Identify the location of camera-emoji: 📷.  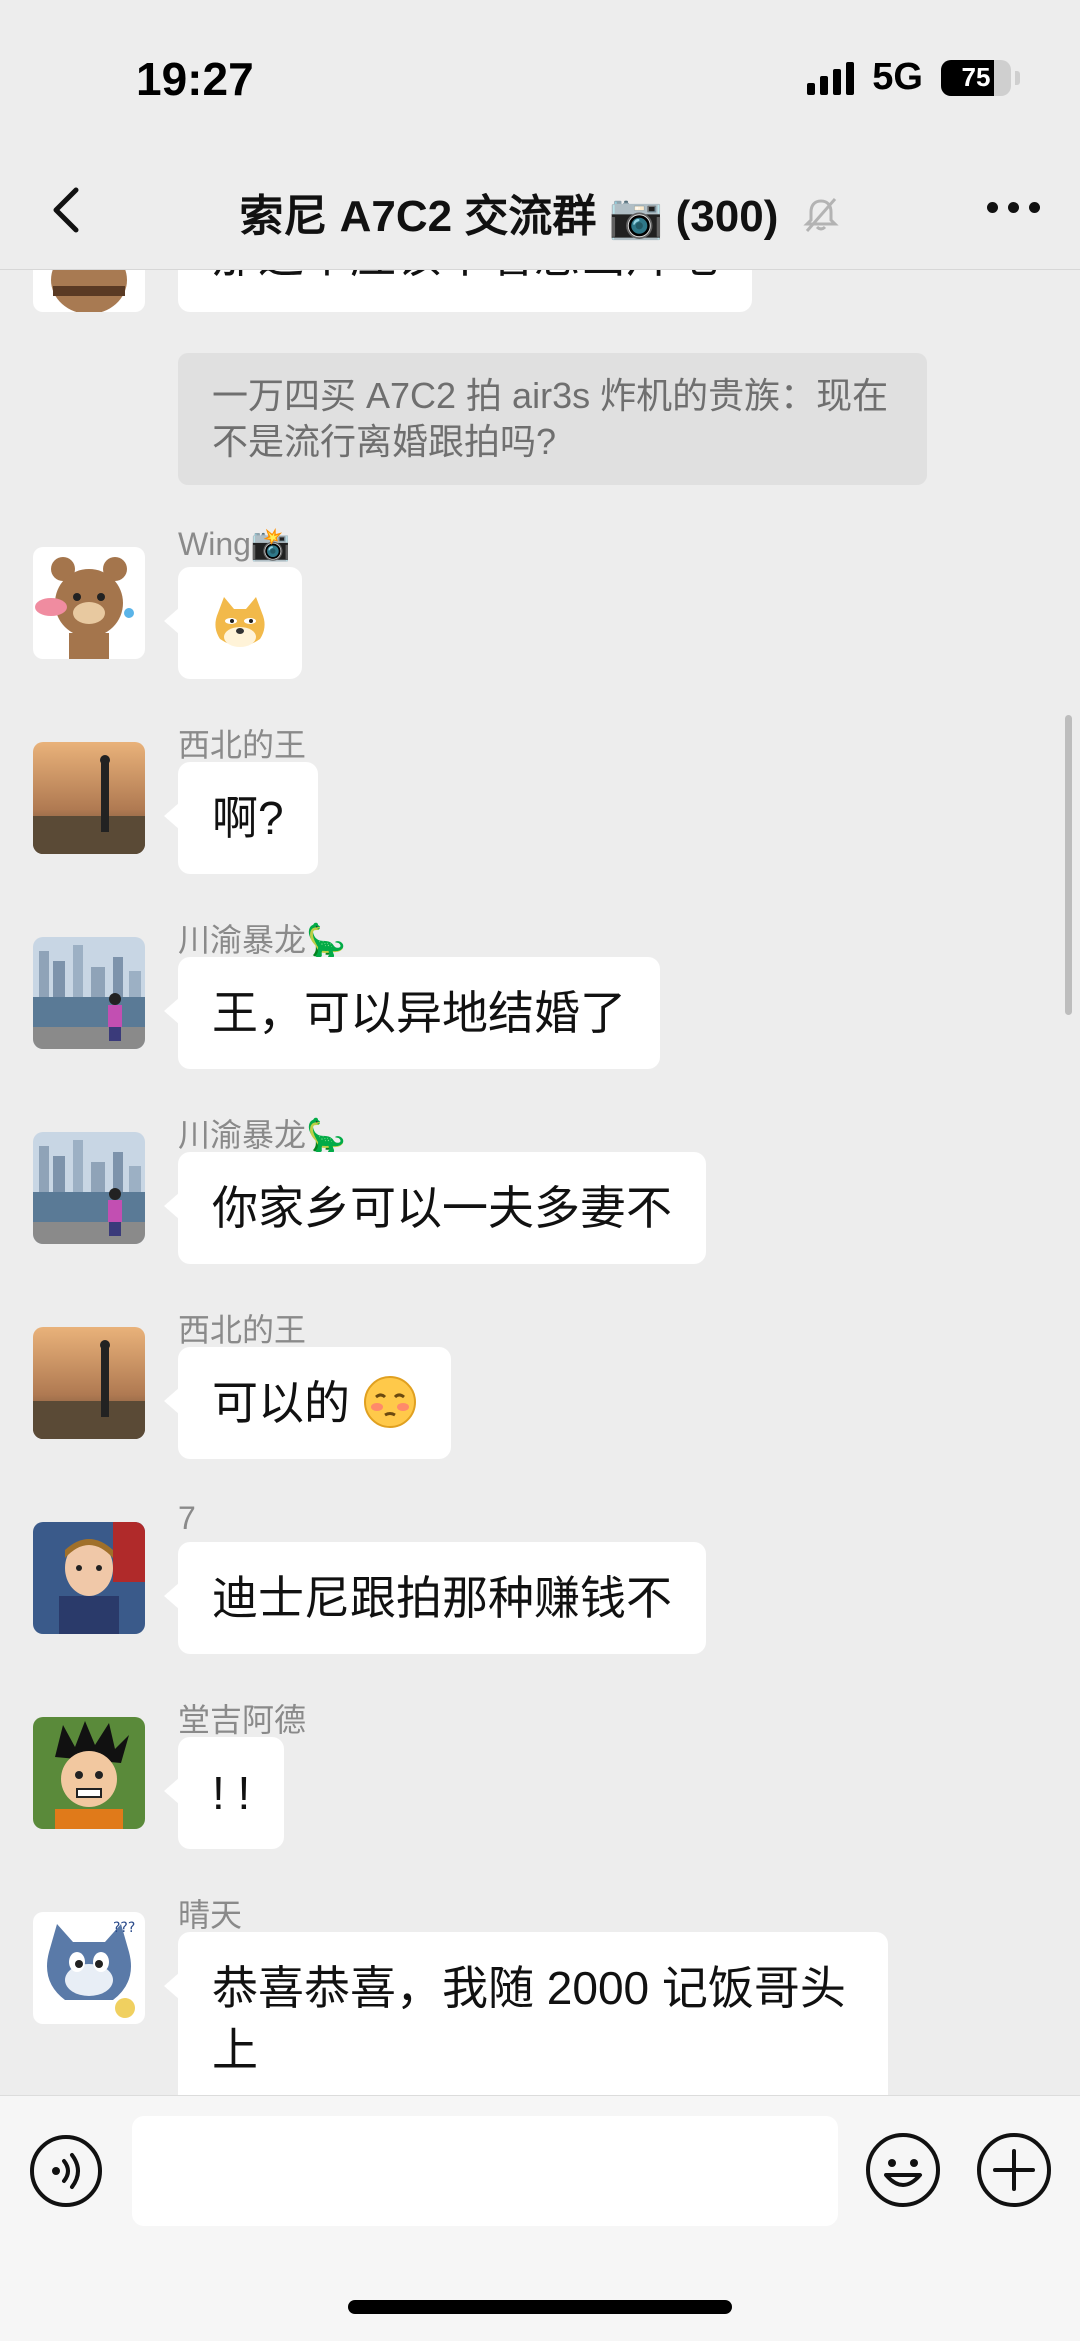
(636, 216).